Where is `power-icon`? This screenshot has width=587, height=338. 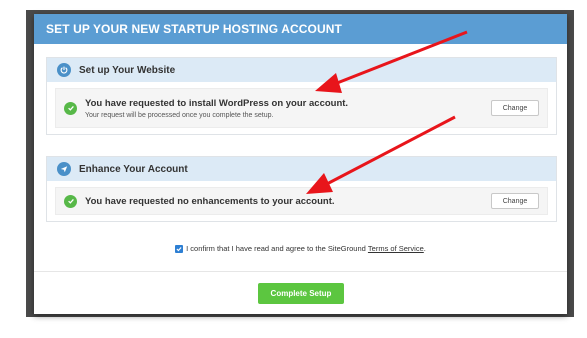 power-icon is located at coordinates (64, 70).